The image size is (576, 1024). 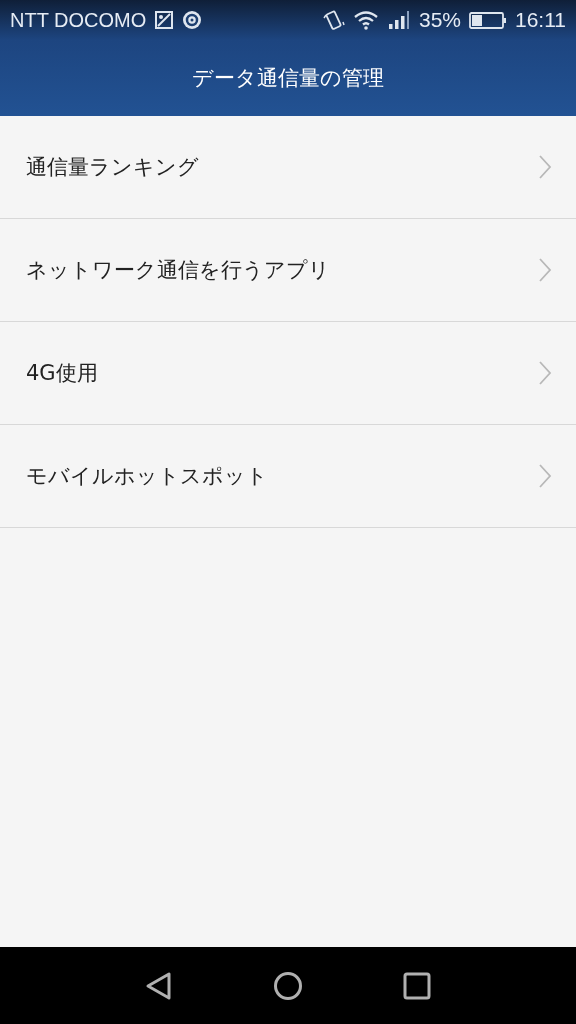 I want to click on battery-icon, so click(x=488, y=20).